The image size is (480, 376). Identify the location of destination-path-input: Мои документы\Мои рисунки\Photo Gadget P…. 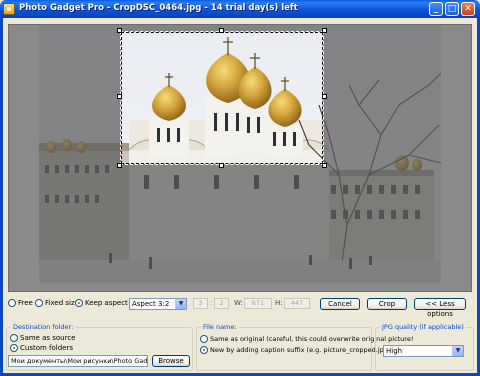
(78, 361).